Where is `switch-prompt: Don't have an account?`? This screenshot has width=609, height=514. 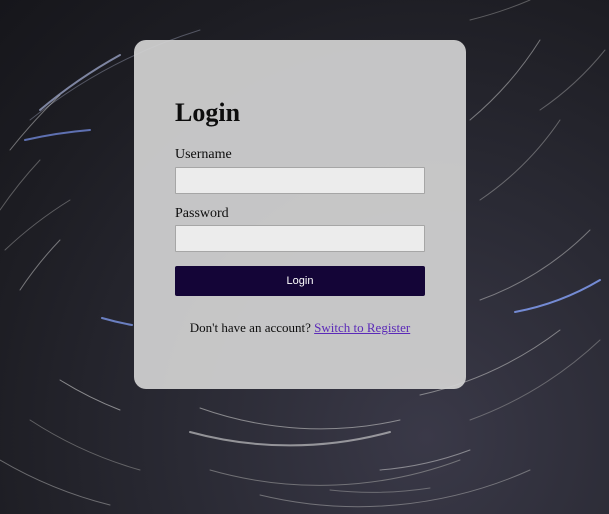
switch-prompt: Don't have an account? is located at coordinates (250, 327).